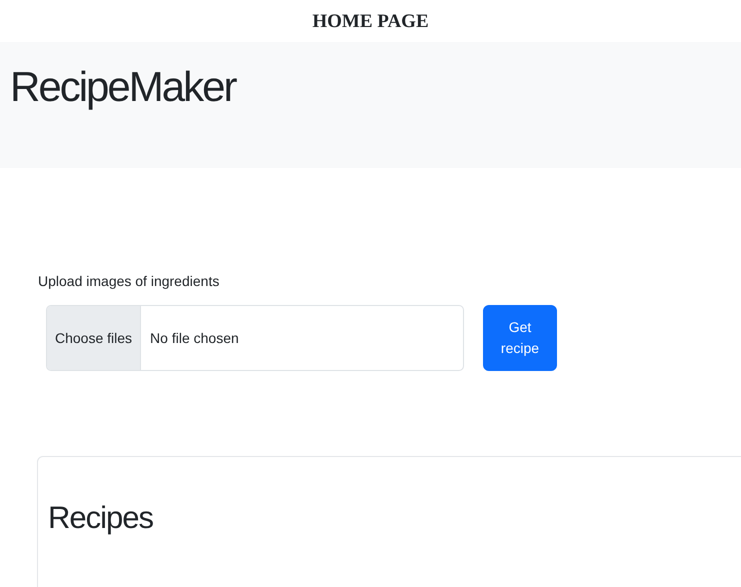  Describe the element at coordinates (520, 338) in the screenshot. I see `get-recipe-button: Get recipe` at that location.